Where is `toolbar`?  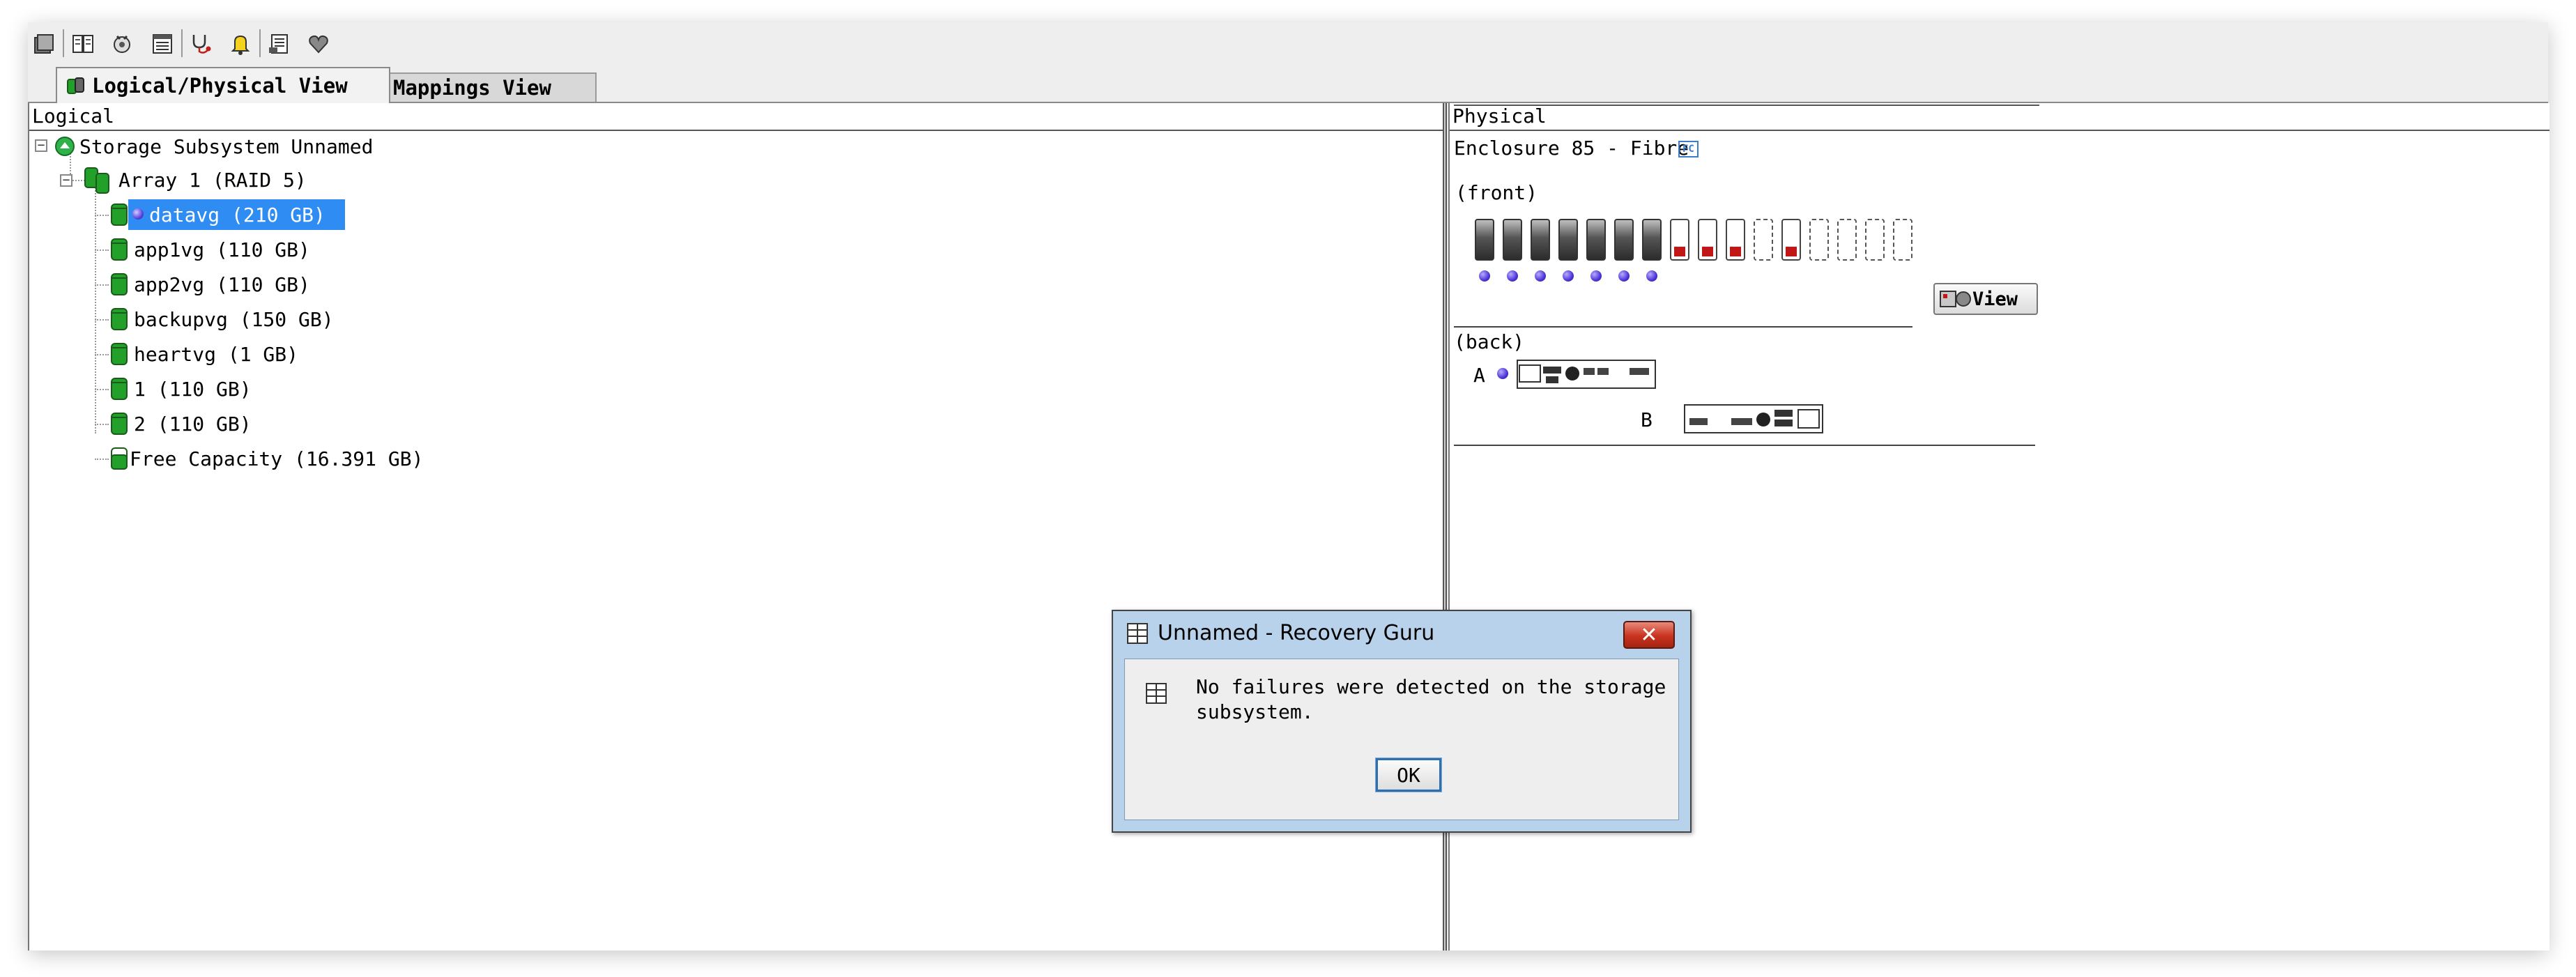
toolbar is located at coordinates (1288, 44).